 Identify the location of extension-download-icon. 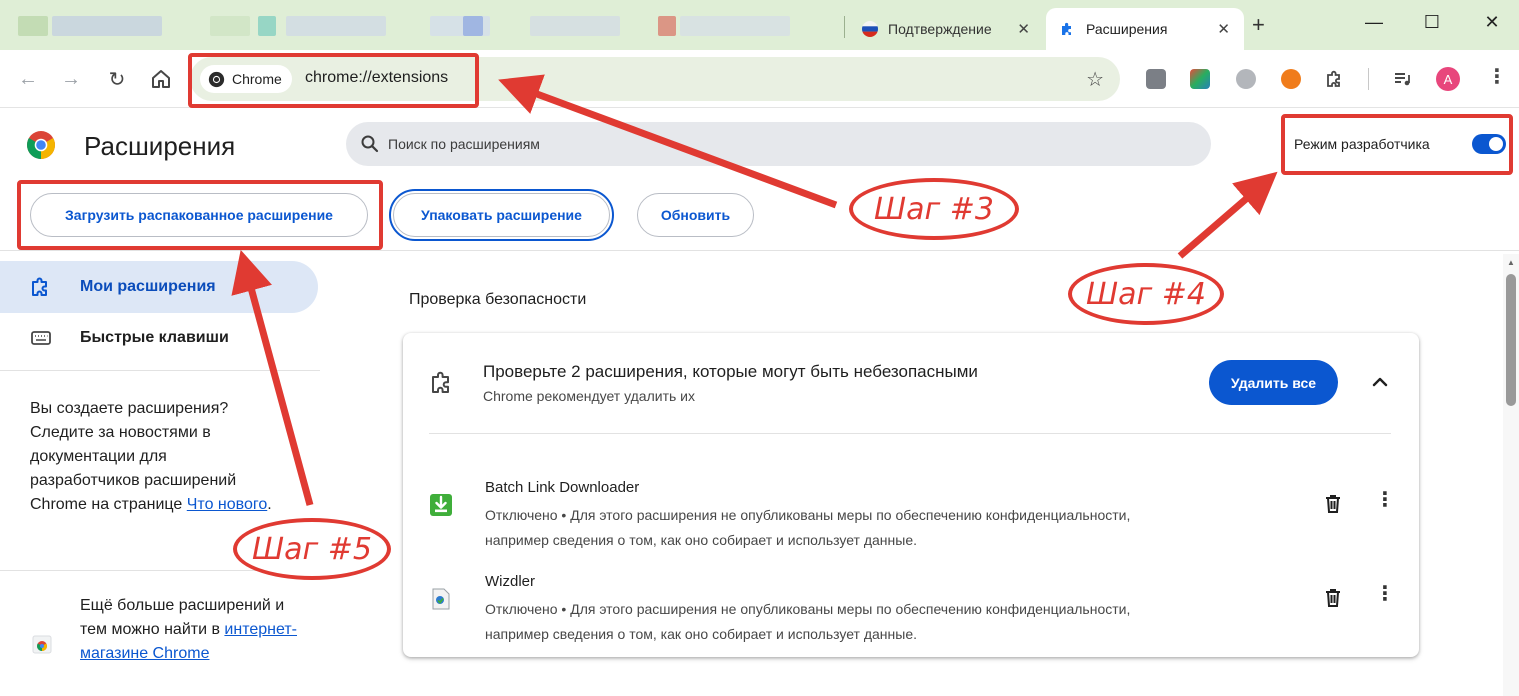
(1156, 79).